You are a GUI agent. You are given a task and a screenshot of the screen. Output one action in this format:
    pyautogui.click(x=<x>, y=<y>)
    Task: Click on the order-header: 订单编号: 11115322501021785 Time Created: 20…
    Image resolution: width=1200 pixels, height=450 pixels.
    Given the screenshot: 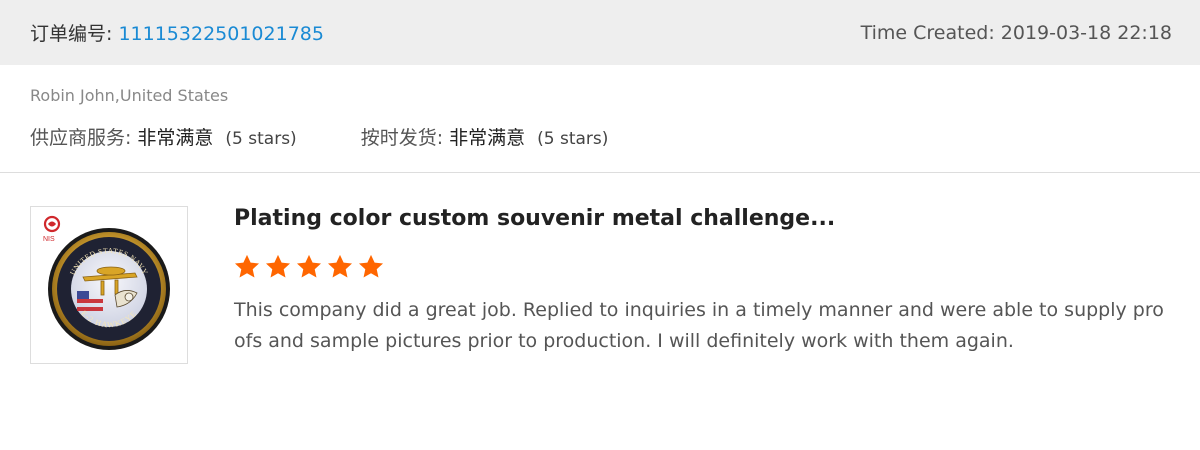 What is the action you would take?
    pyautogui.click(x=600, y=32)
    